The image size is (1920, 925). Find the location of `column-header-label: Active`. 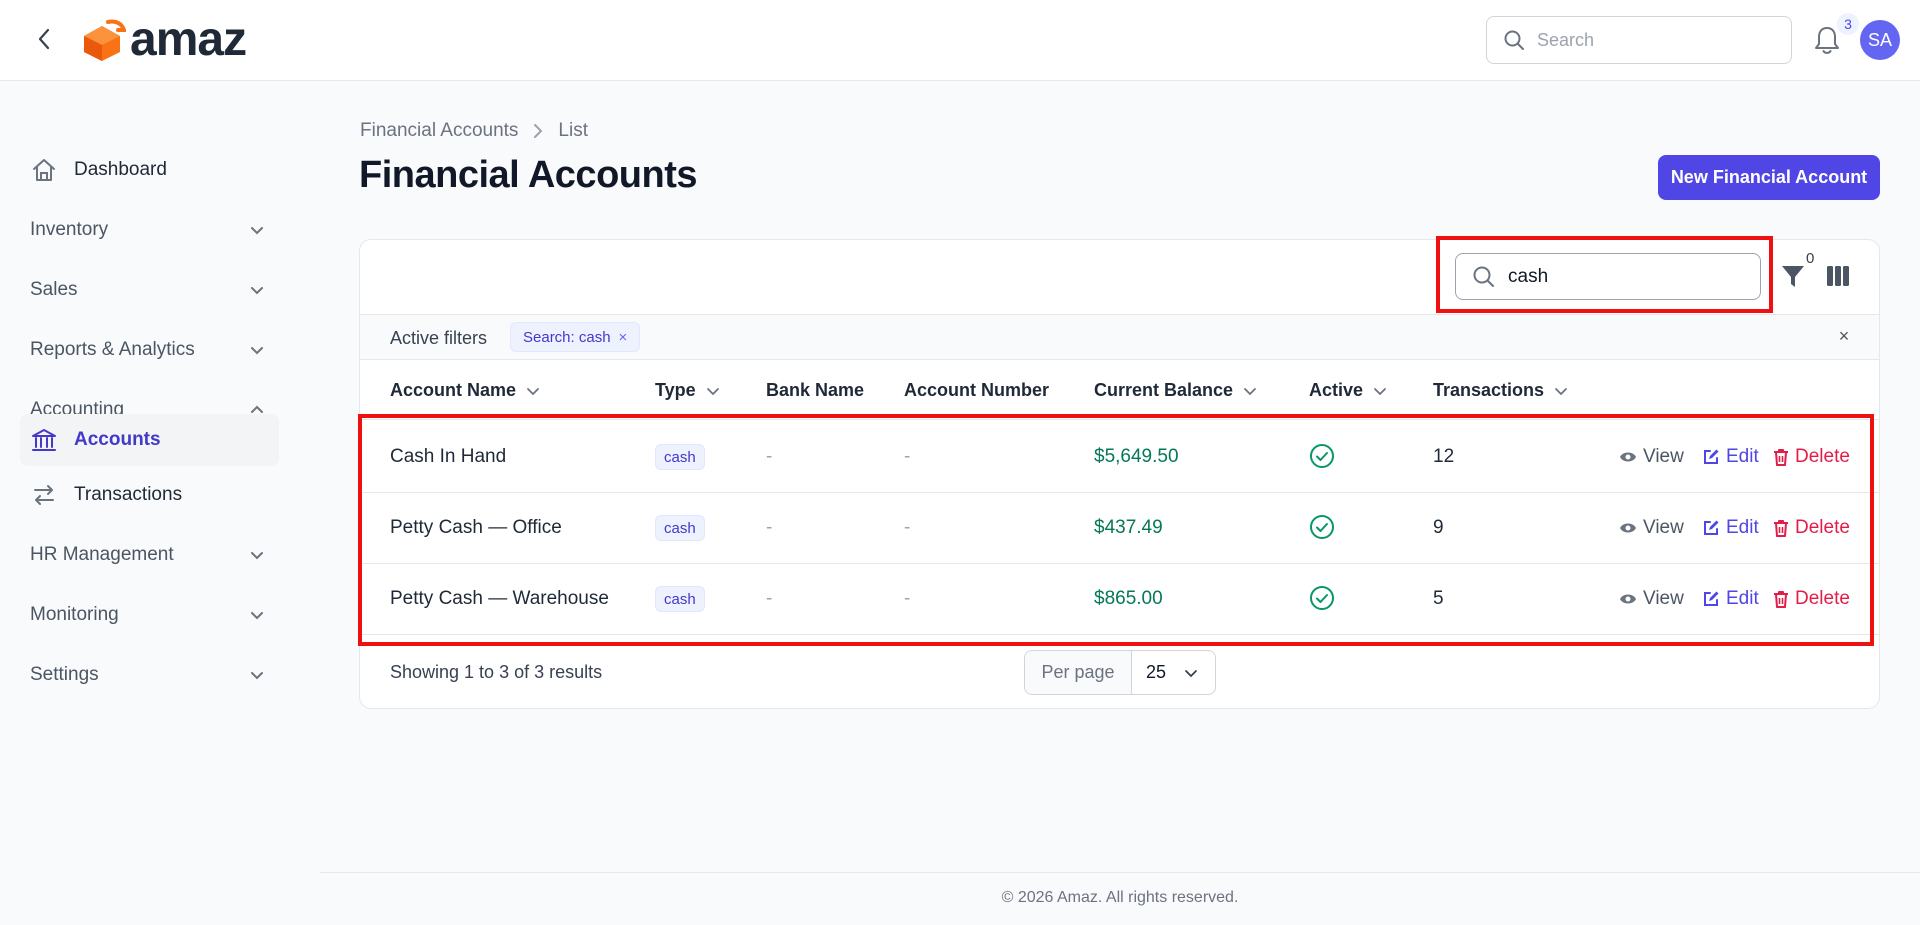

column-header-label: Active is located at coordinates (1336, 390).